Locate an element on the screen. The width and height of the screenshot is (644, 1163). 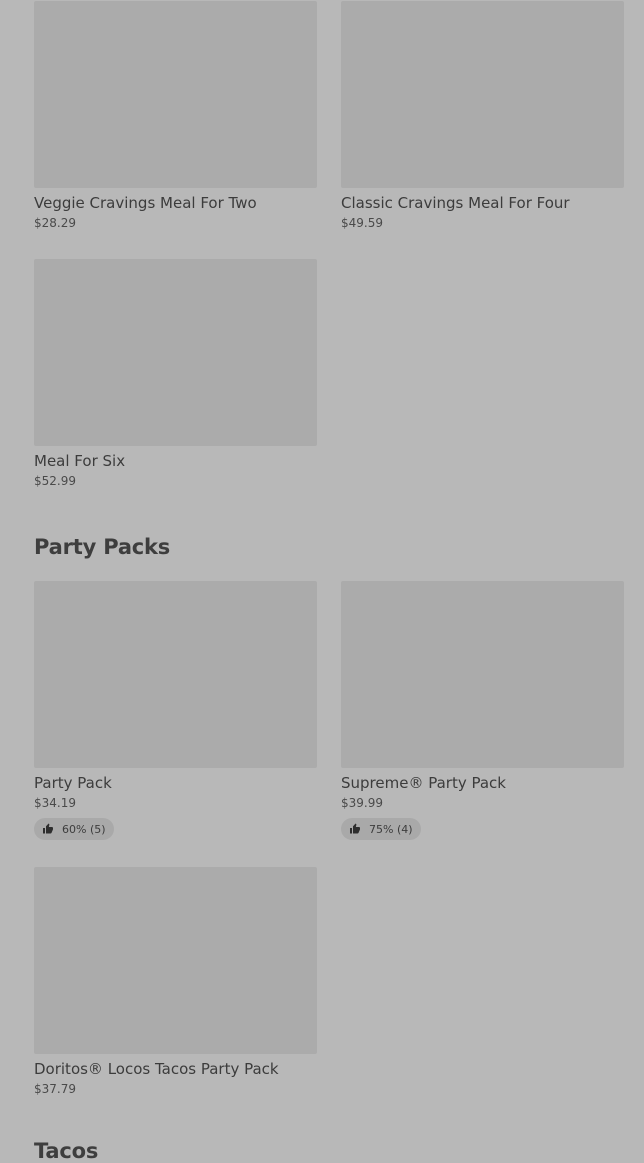
product-card: Meal For Six $52.99 is located at coordinates (175, 374).